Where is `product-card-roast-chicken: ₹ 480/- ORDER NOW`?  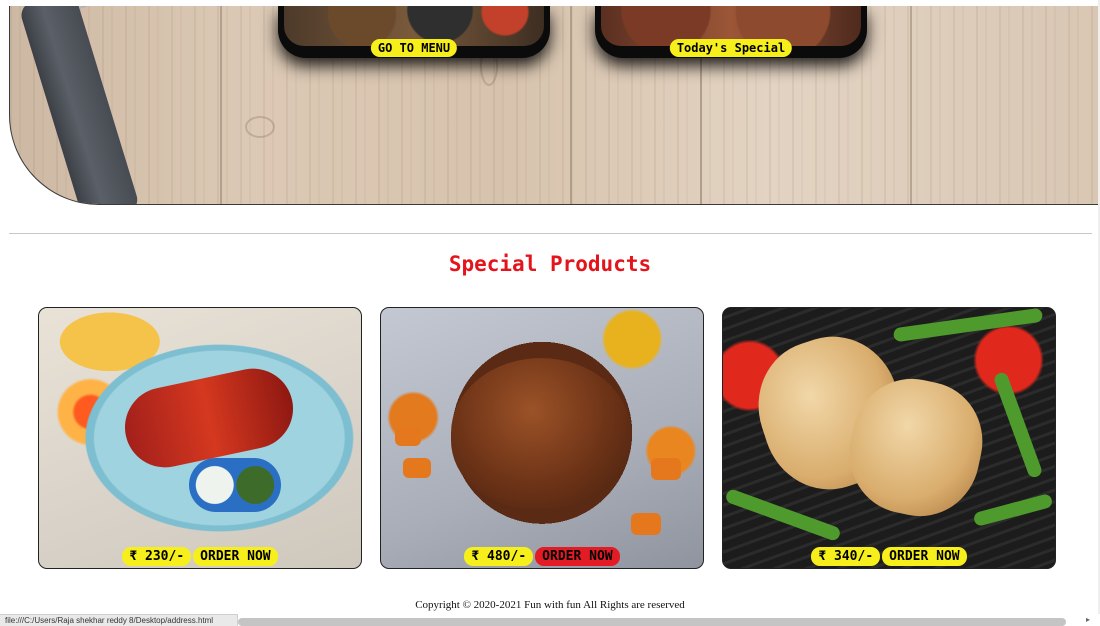
product-card-roast-chicken: ₹ 480/- ORDER NOW is located at coordinates (542, 438).